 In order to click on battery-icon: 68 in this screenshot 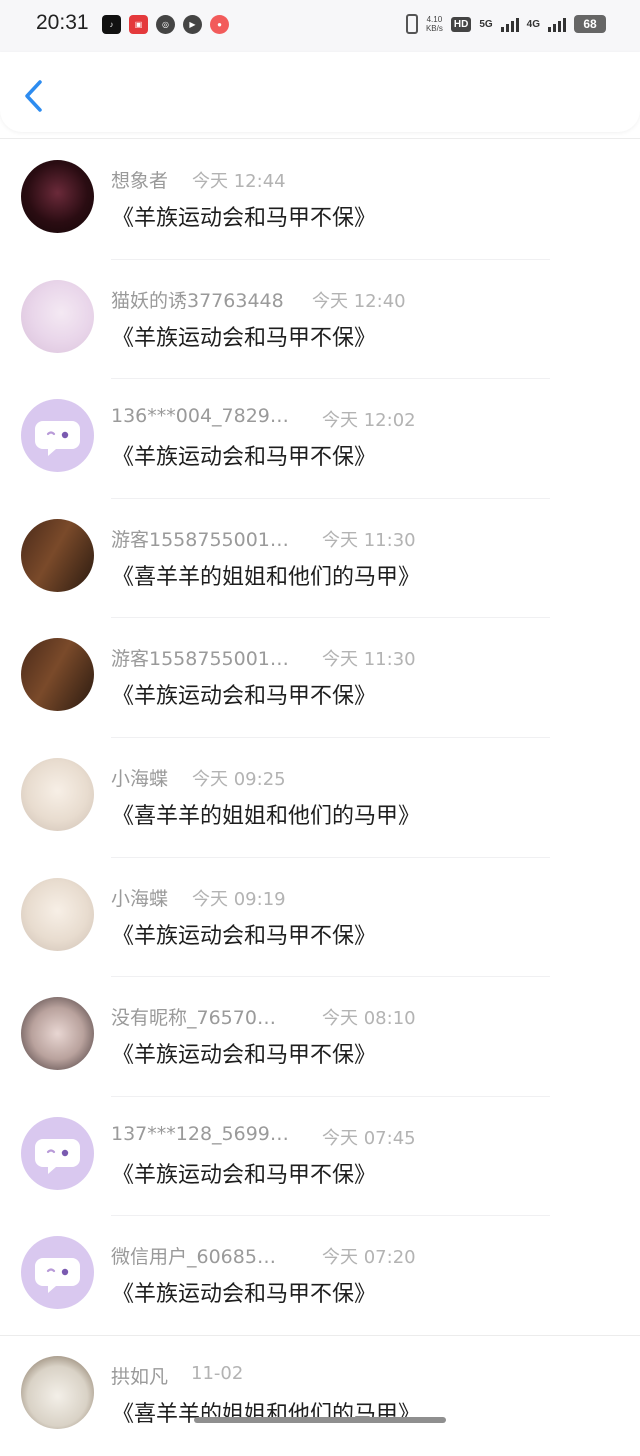, I will do `click(590, 24)`.